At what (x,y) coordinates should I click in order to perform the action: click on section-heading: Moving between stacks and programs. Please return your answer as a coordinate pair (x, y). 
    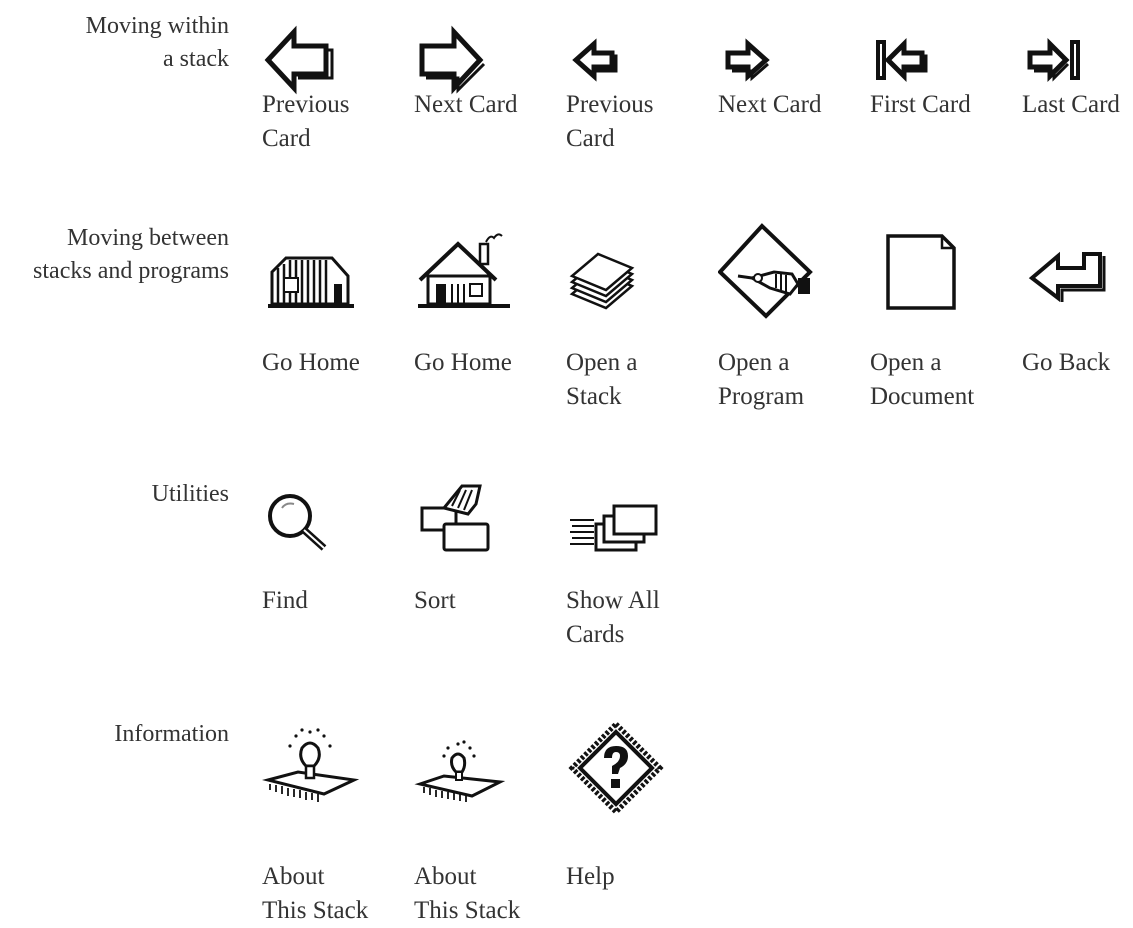
    Looking at the image, I should click on (131, 254).